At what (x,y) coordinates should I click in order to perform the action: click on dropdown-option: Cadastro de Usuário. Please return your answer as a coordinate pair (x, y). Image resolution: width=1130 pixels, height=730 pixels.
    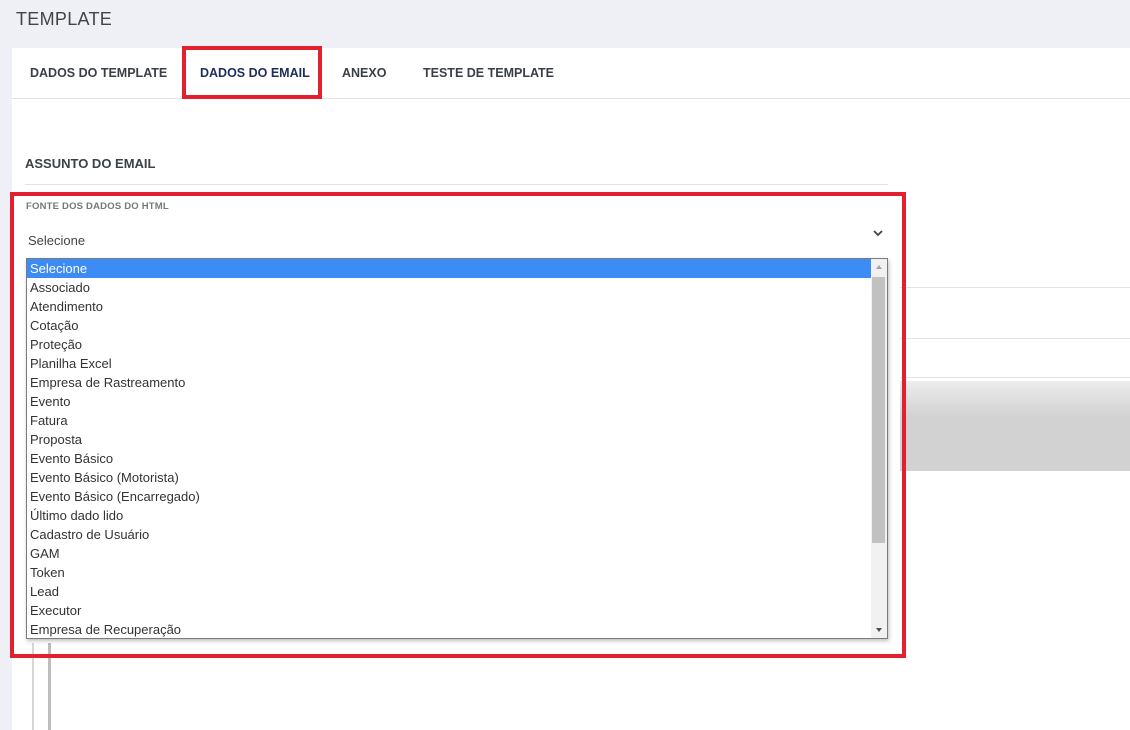
    Looking at the image, I should click on (457, 534).